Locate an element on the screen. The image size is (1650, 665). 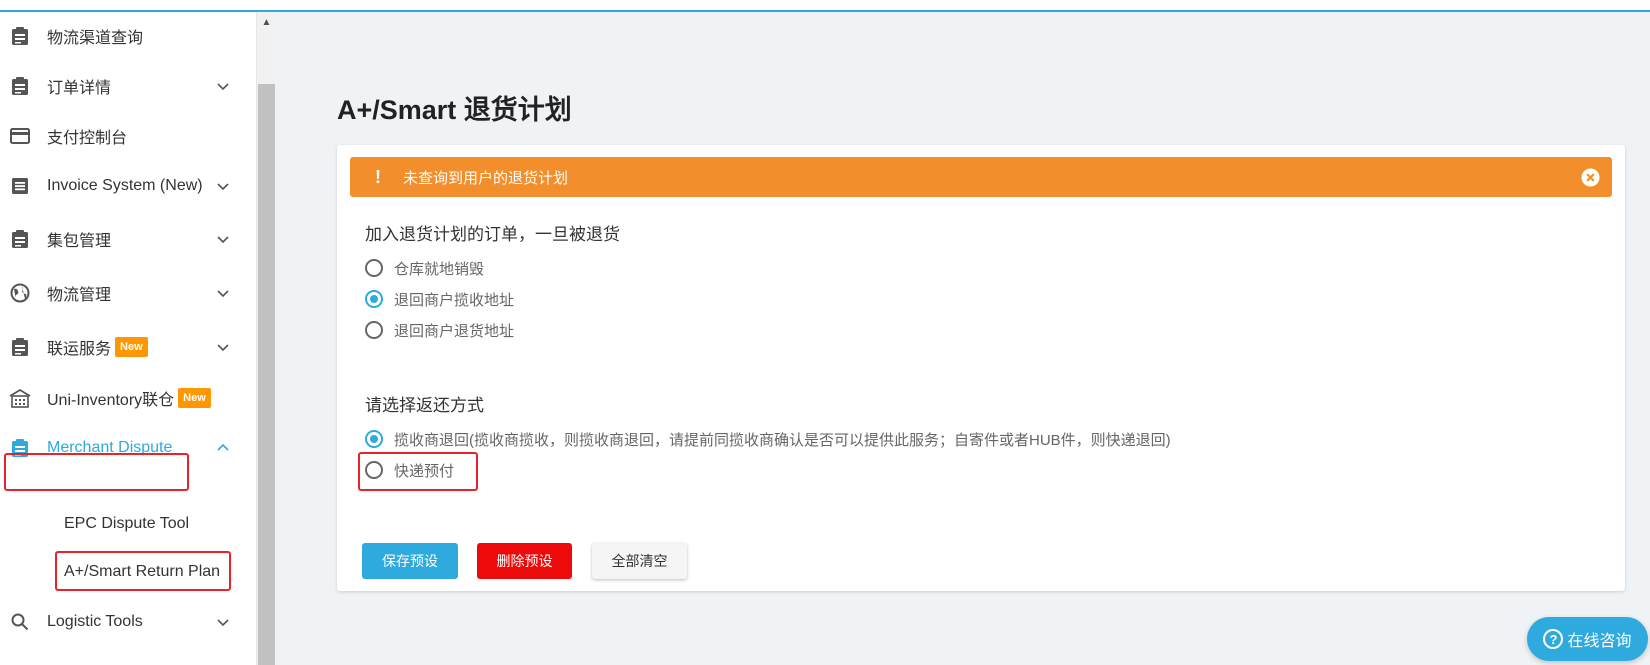
radio-label: 退回商户揽收地址 is located at coordinates (454, 300).